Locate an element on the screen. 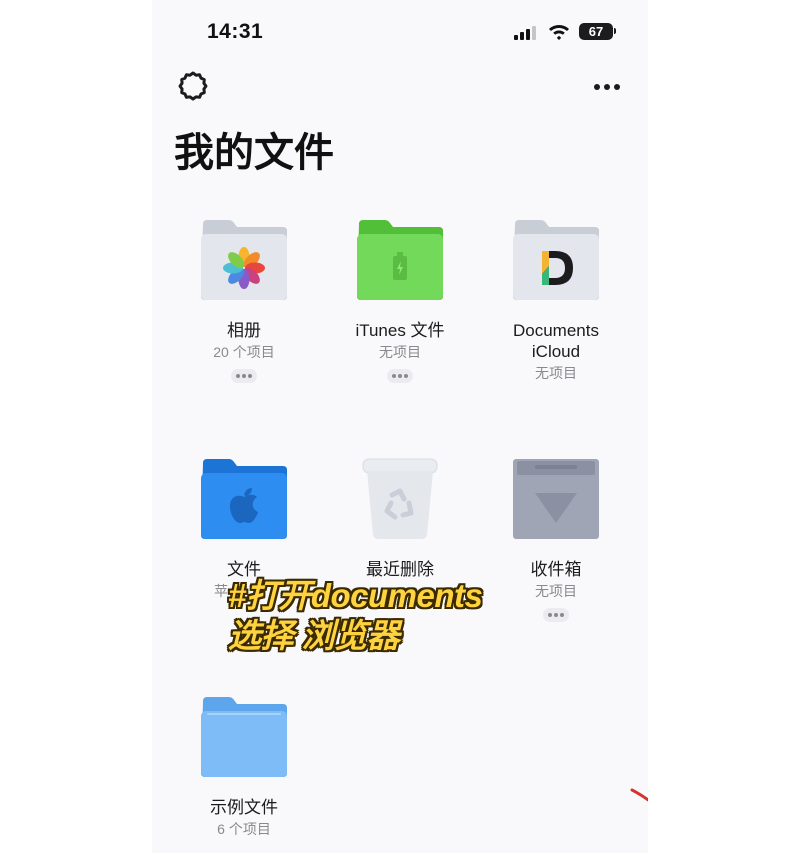 This screenshot has height=853, width=800. red-annotation-stroke is located at coordinates (639, 795).